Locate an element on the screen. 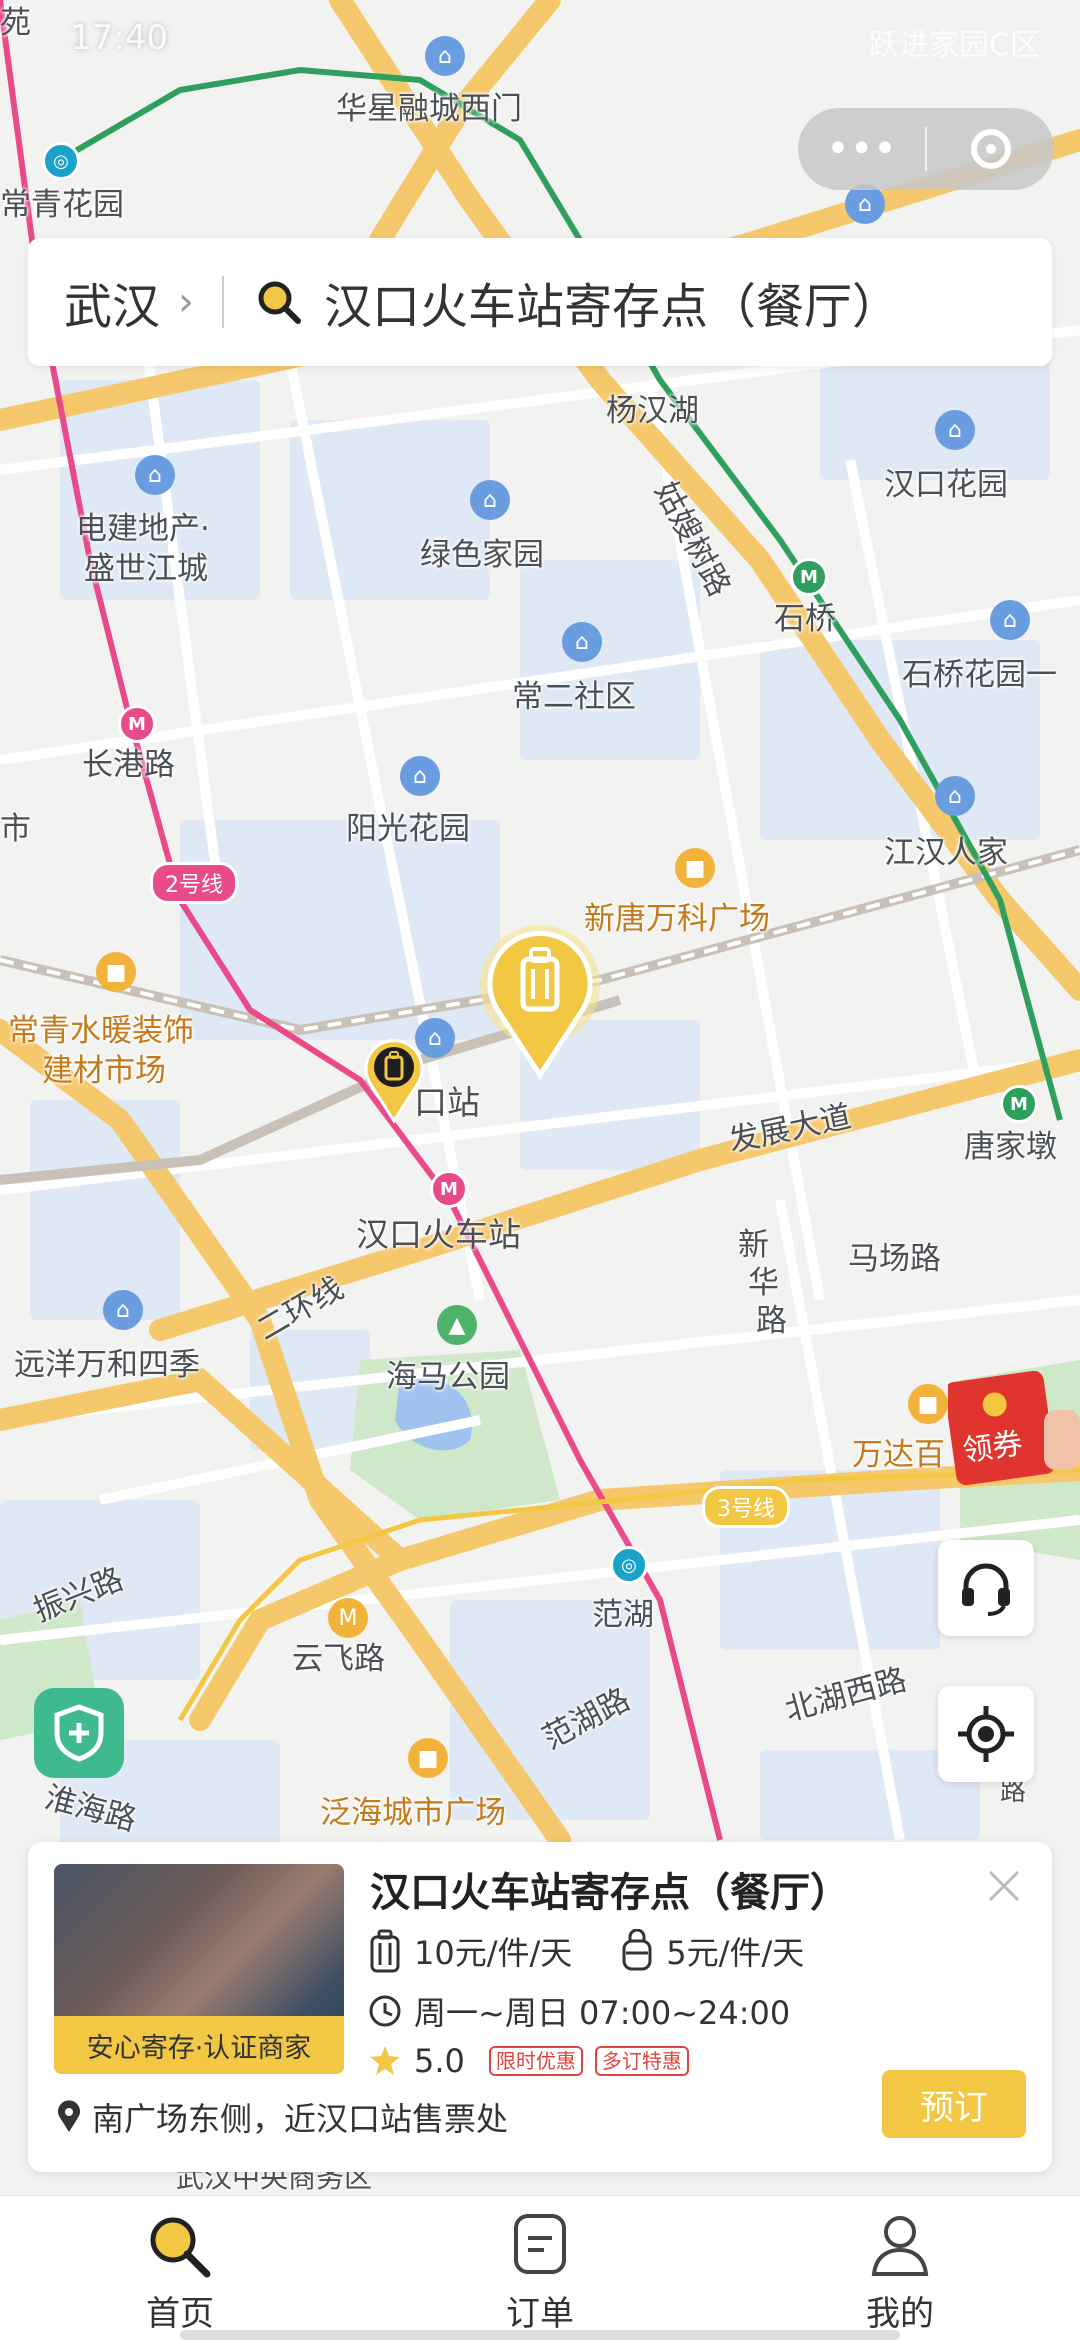 The width and height of the screenshot is (1080, 2340). map-label: 长港路 is located at coordinates (128, 765).